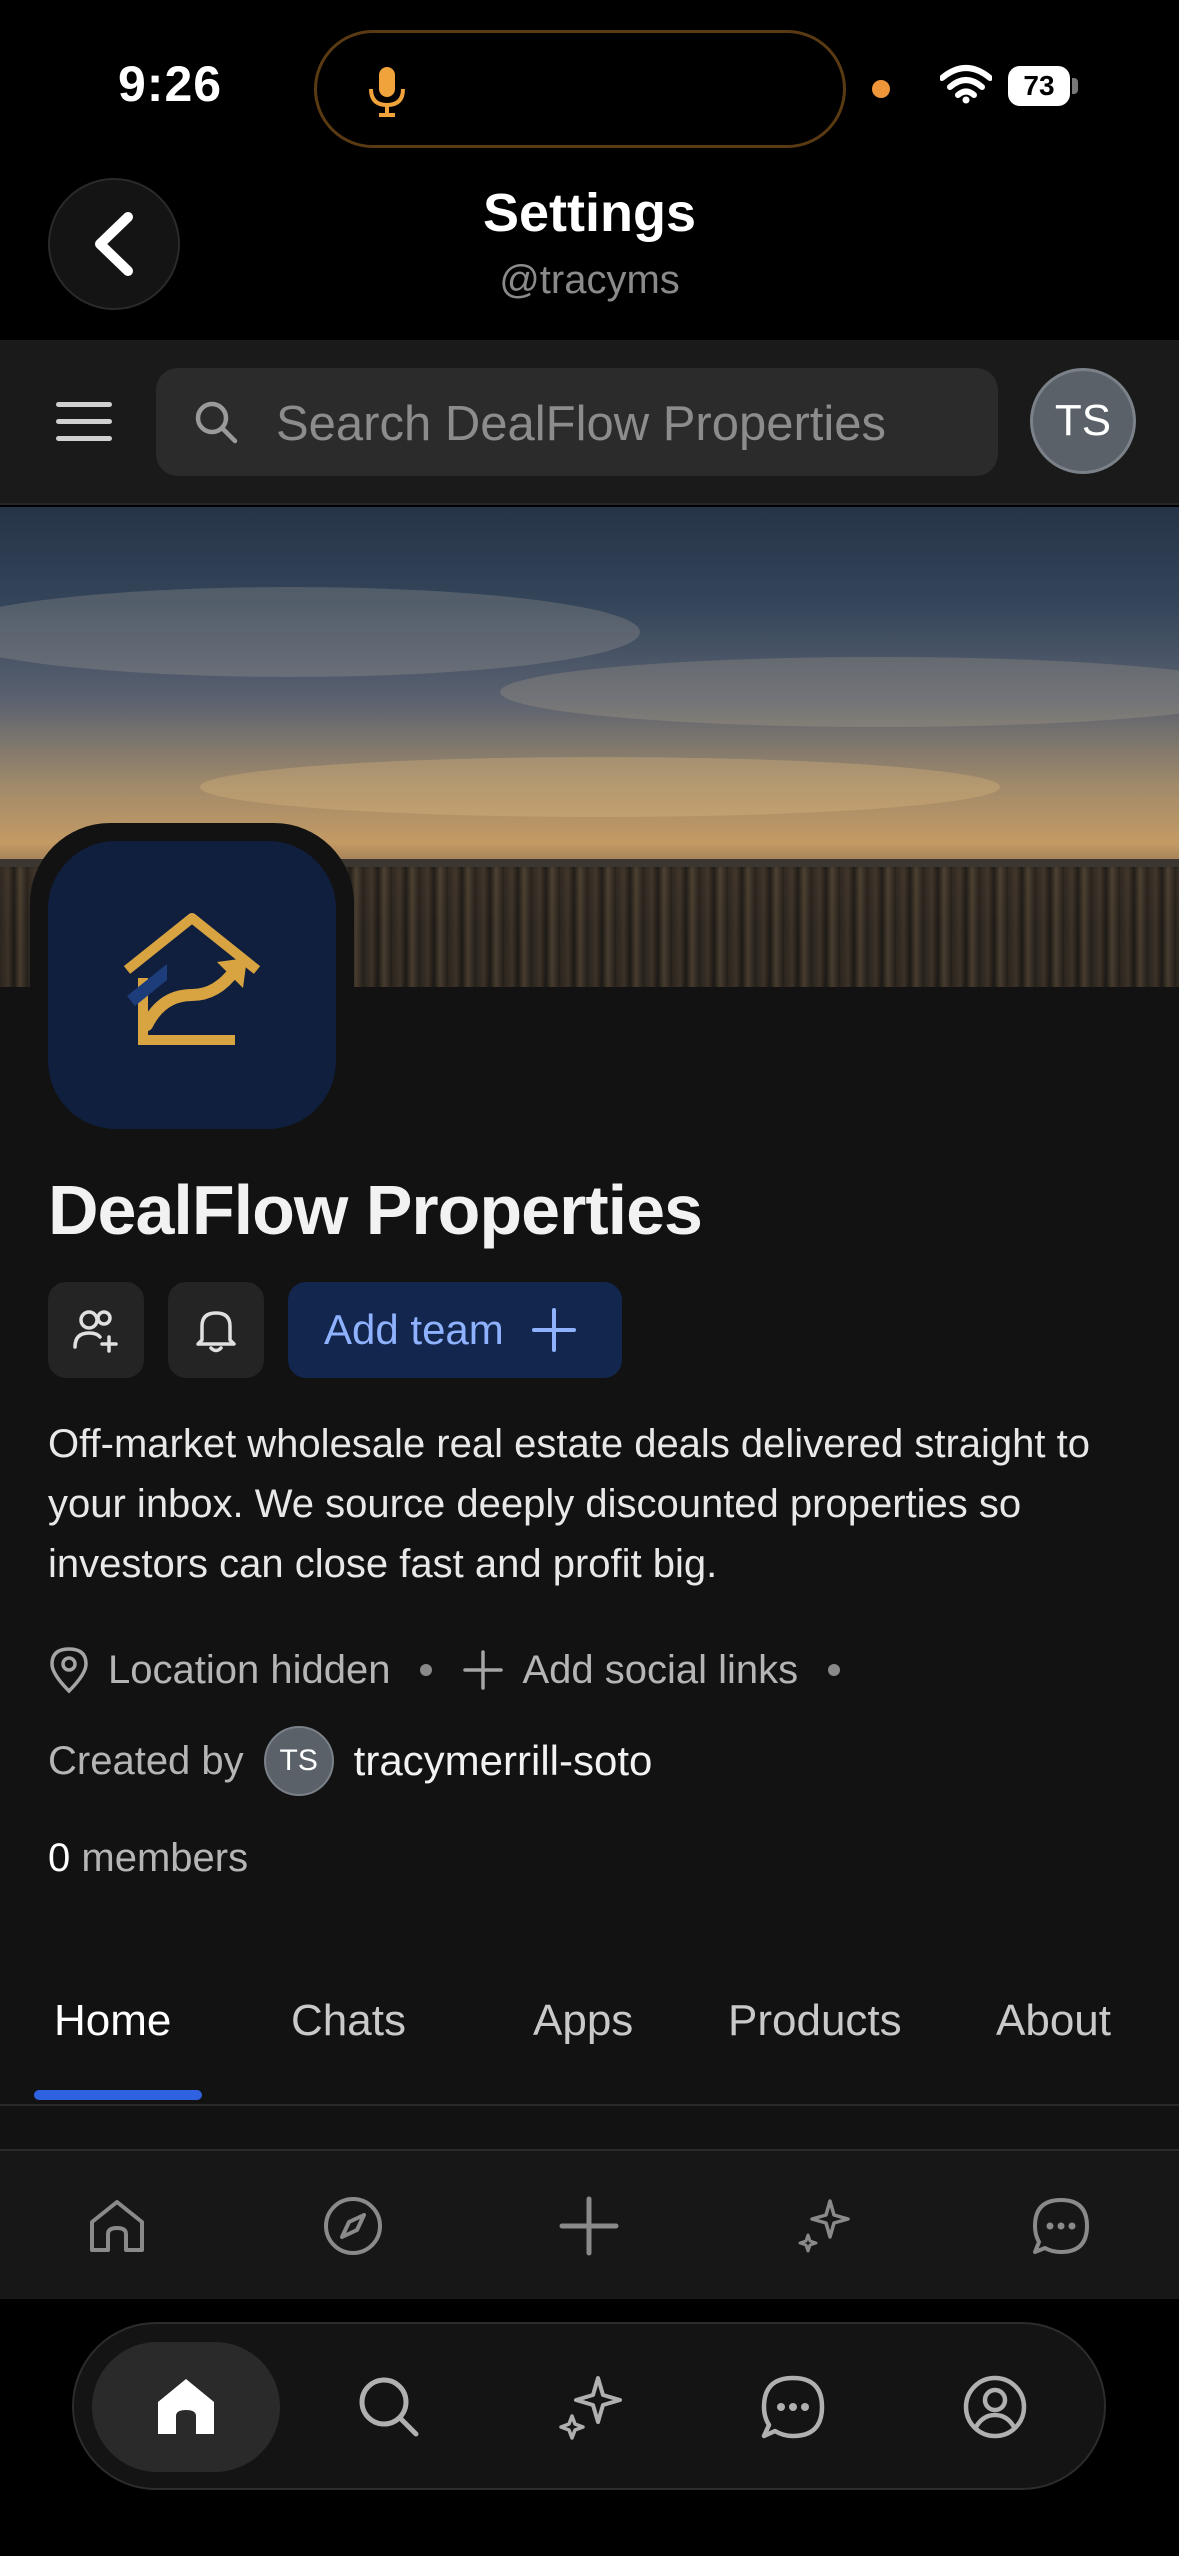 The height and width of the screenshot is (2556, 1179). I want to click on search-input: Search DealFlow Properties, so click(577, 422).